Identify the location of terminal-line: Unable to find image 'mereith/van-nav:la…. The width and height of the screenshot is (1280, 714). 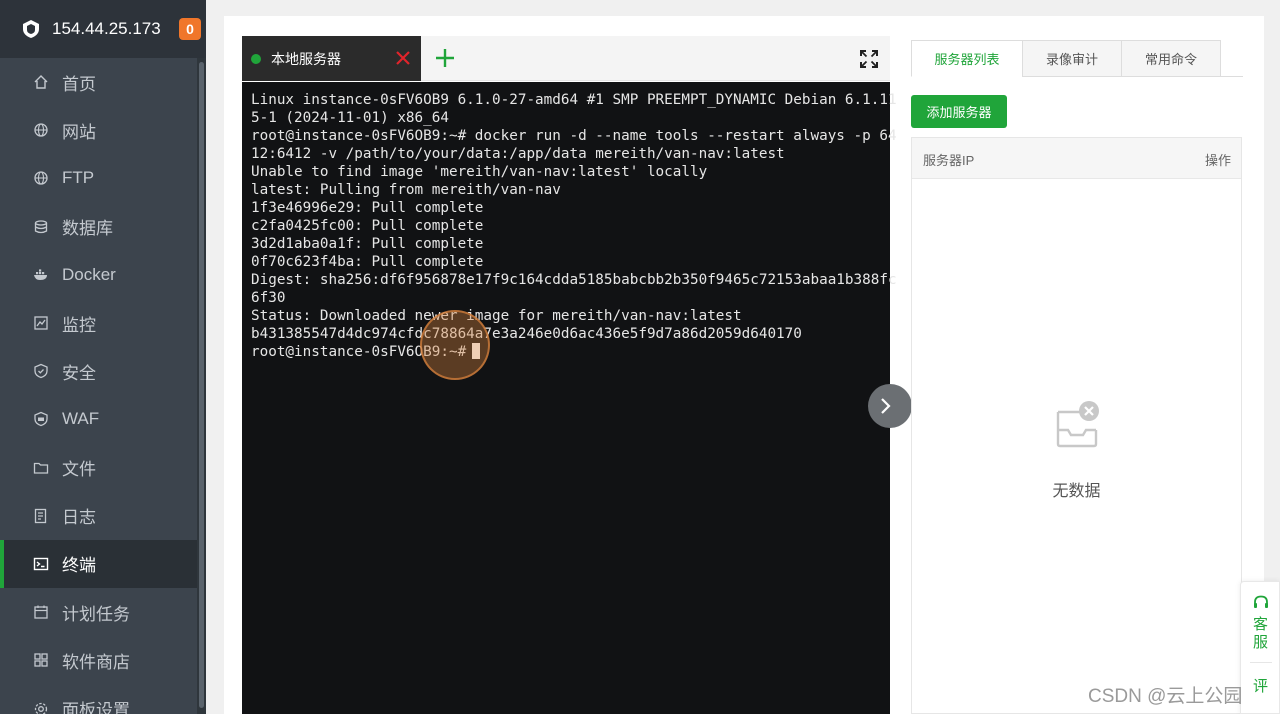
(479, 172).